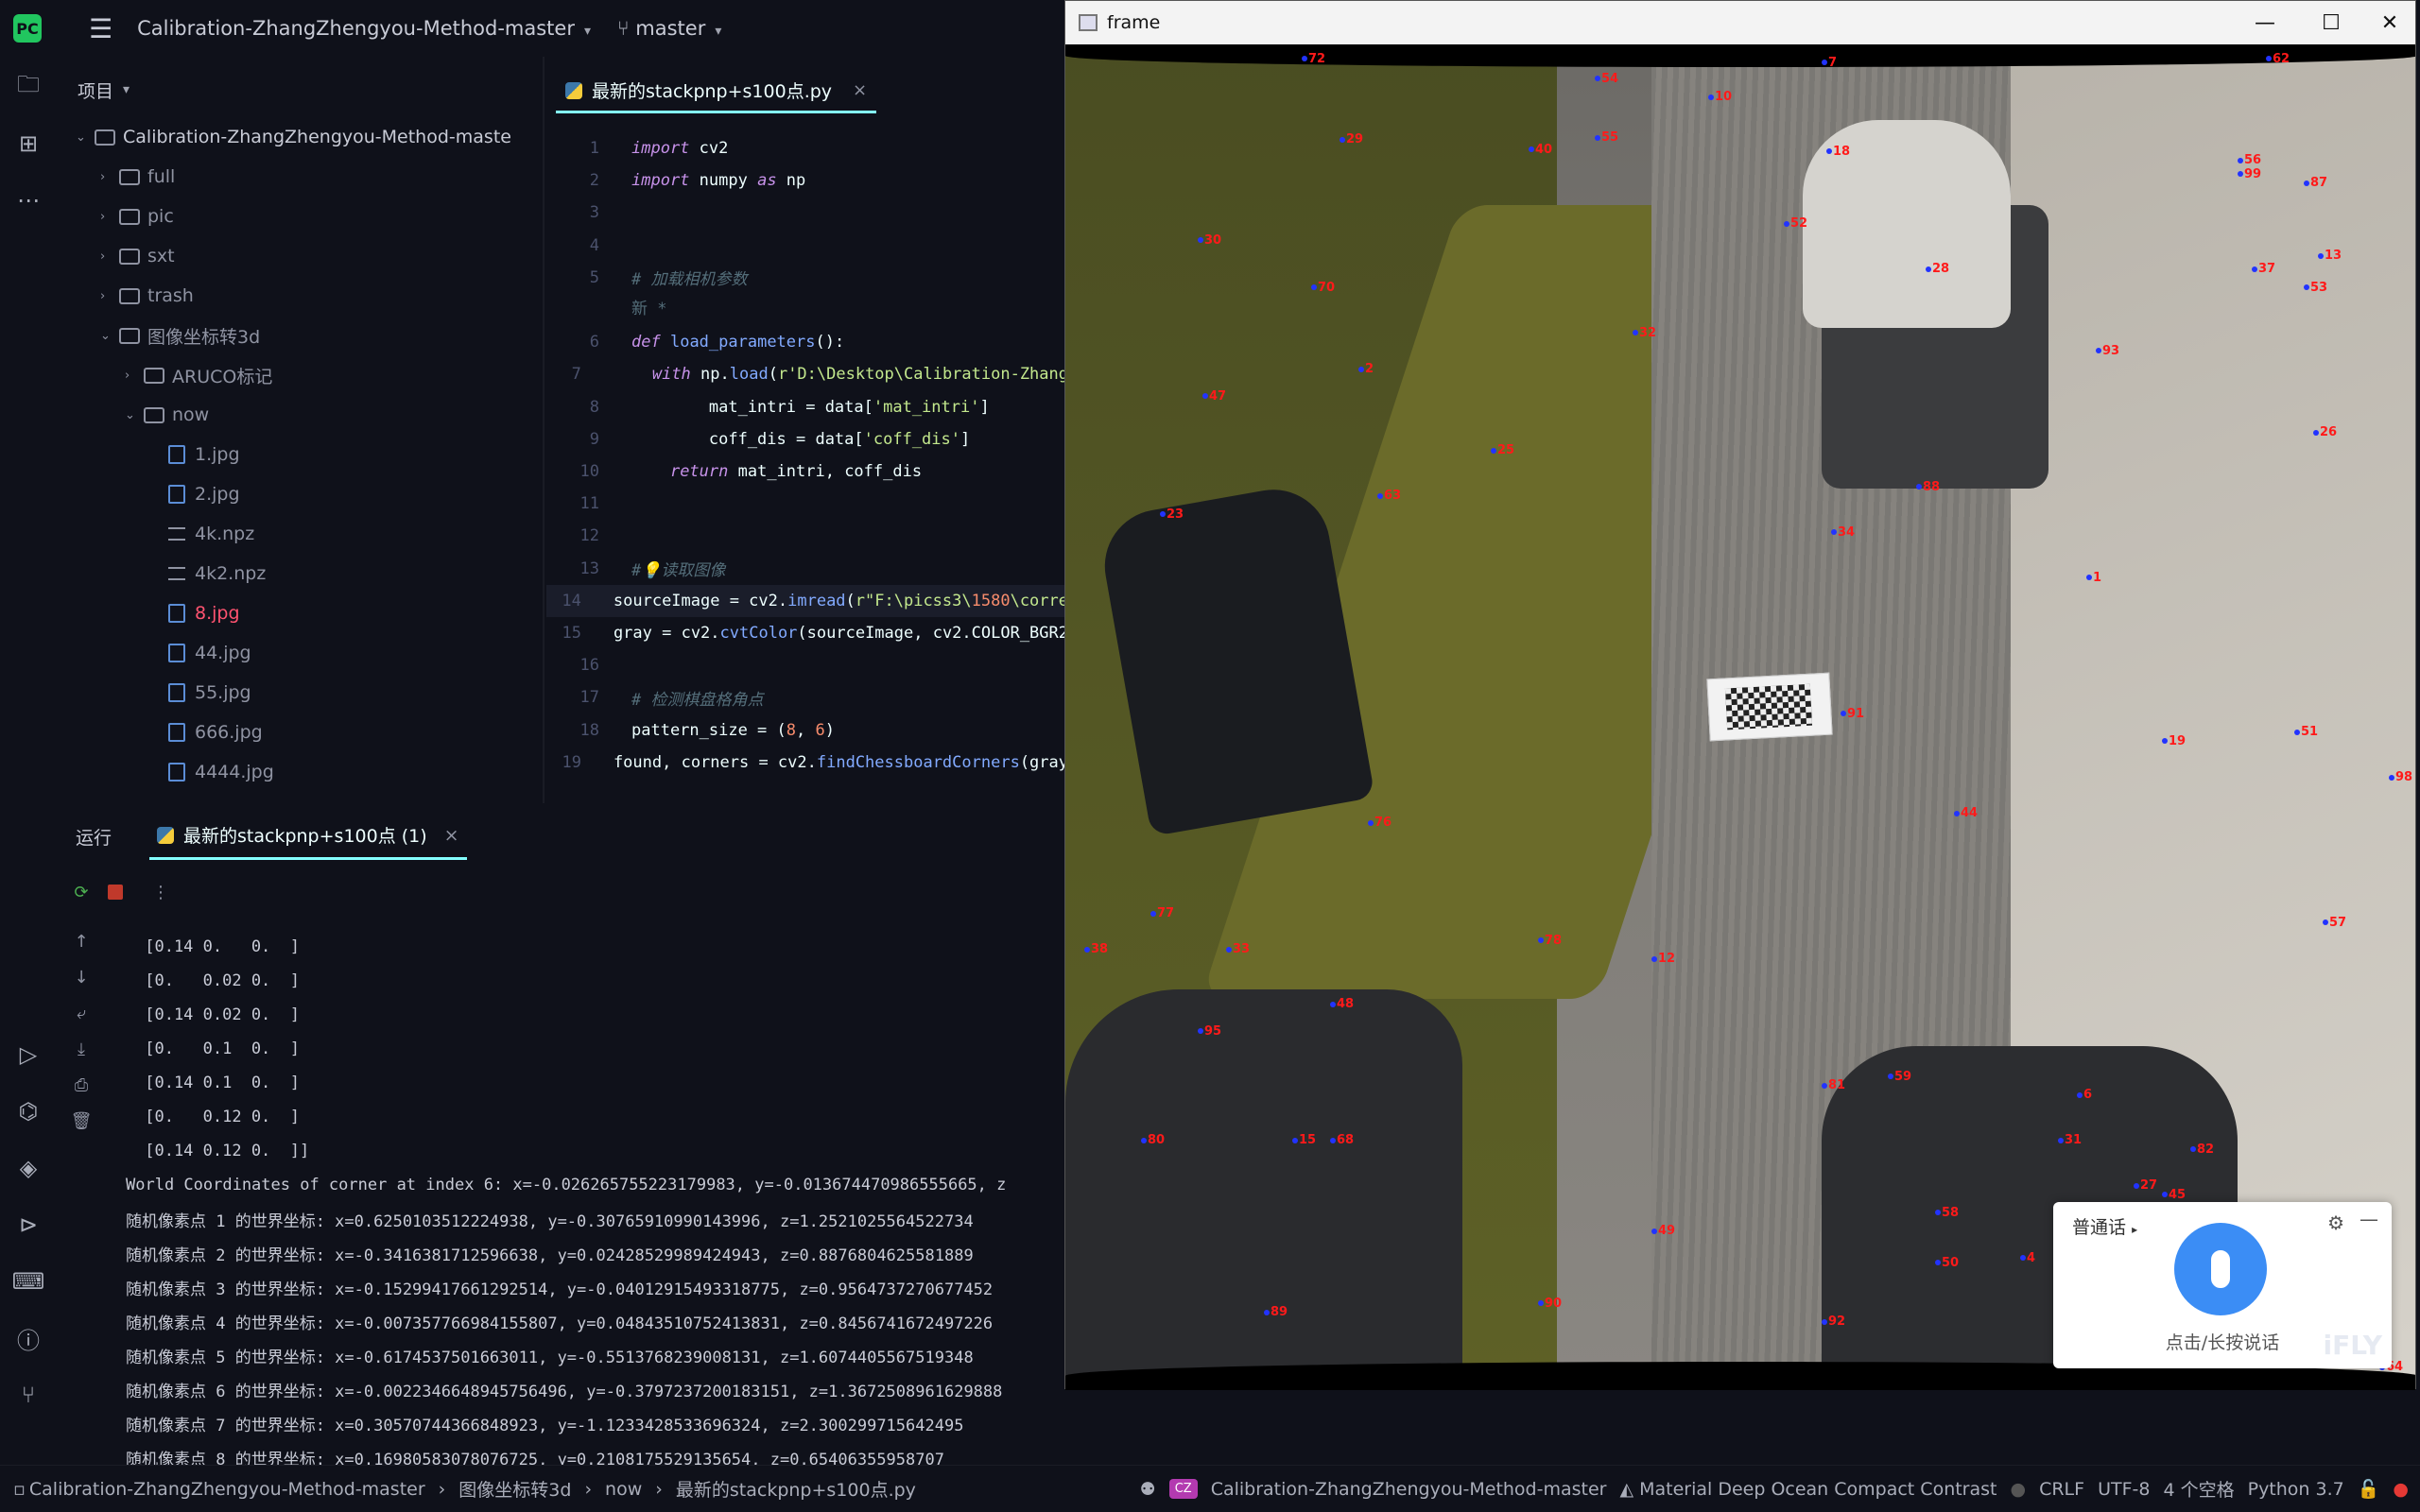  I want to click on code-line: 17 # 检测棋盘格角点, so click(807, 697).